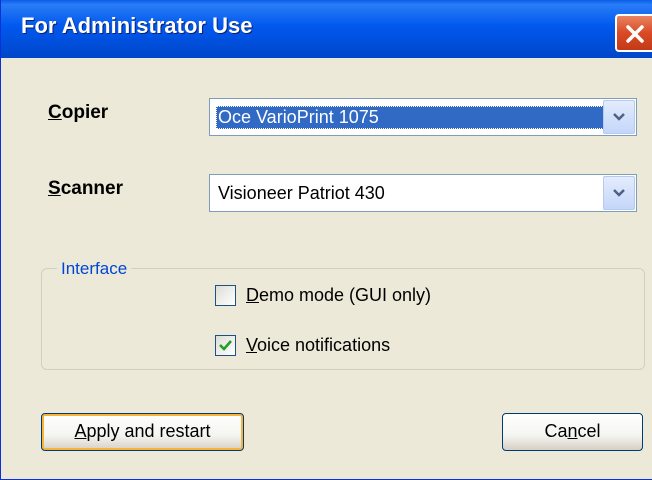 Image resolution: width=652 pixels, height=480 pixels. Describe the element at coordinates (318, 345) in the screenshot. I see `voice-notifications-label: Voice notifications` at that location.